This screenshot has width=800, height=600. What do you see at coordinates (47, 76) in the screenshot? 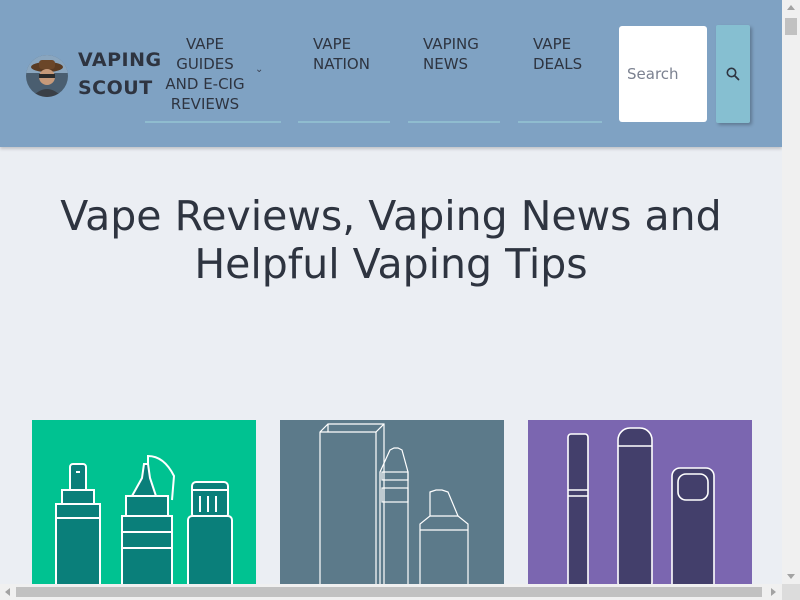
I see `site-logo-avatar` at bounding box center [47, 76].